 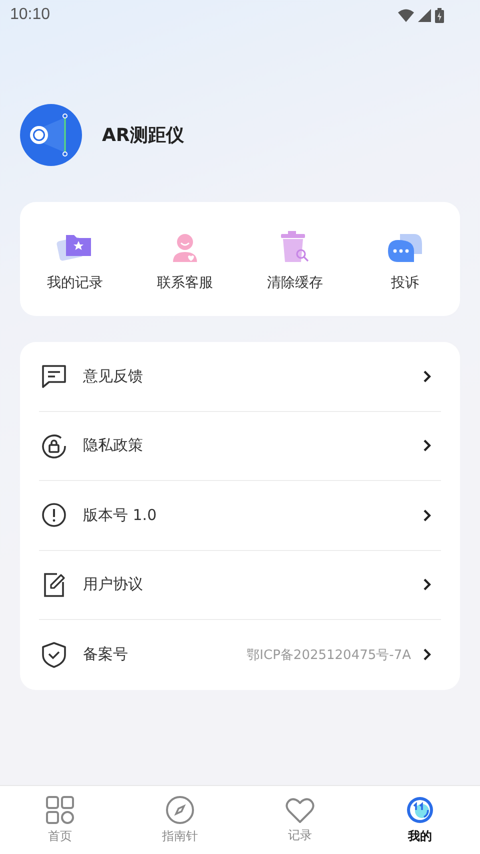 What do you see at coordinates (328, 655) in the screenshot?
I see `record-number: 鄂ICP备2025120475号-7A` at bounding box center [328, 655].